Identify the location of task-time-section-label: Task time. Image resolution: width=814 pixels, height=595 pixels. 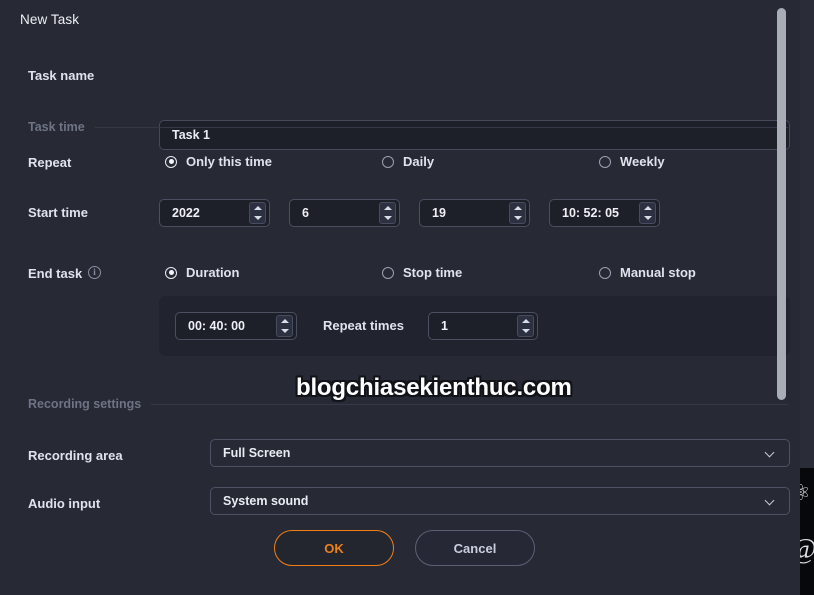
(56, 127).